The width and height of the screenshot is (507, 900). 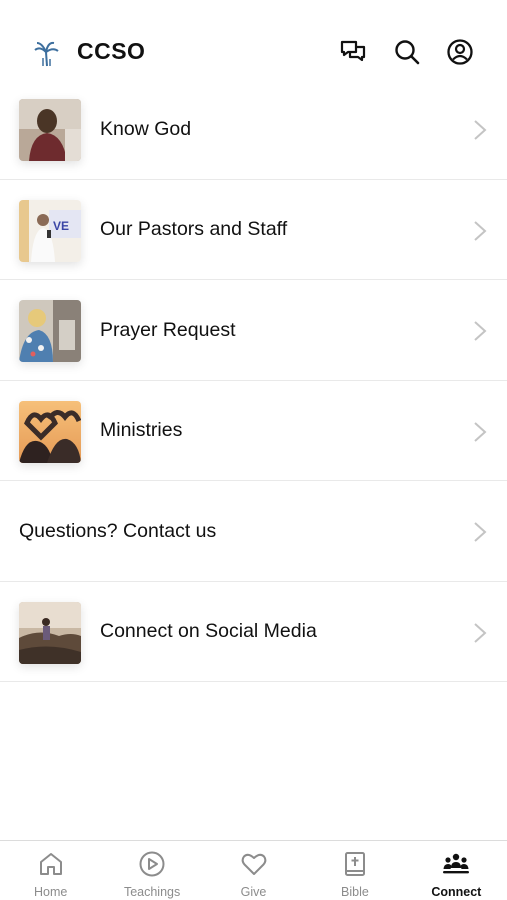 I want to click on list-item-contact-us: Questions? Contact us, so click(x=253, y=531).